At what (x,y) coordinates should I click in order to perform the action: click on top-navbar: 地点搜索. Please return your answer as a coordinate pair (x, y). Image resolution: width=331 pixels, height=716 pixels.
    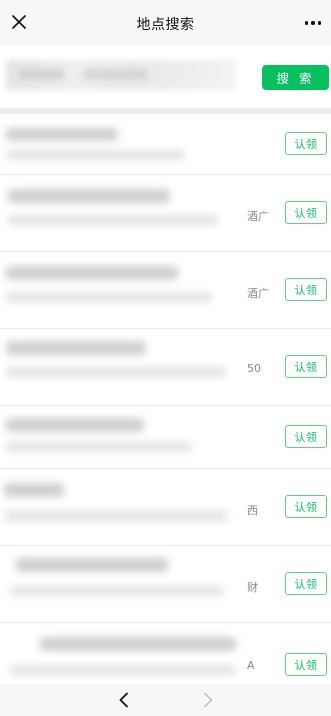
    Looking at the image, I should click on (165, 23).